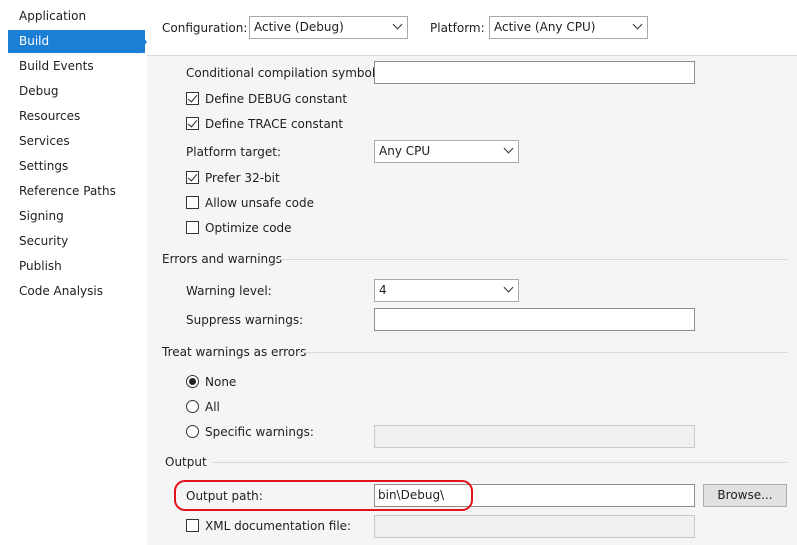 The height and width of the screenshot is (545, 797). Describe the element at coordinates (192, 202) in the screenshot. I see `allow-unsafe-checkbox` at that location.